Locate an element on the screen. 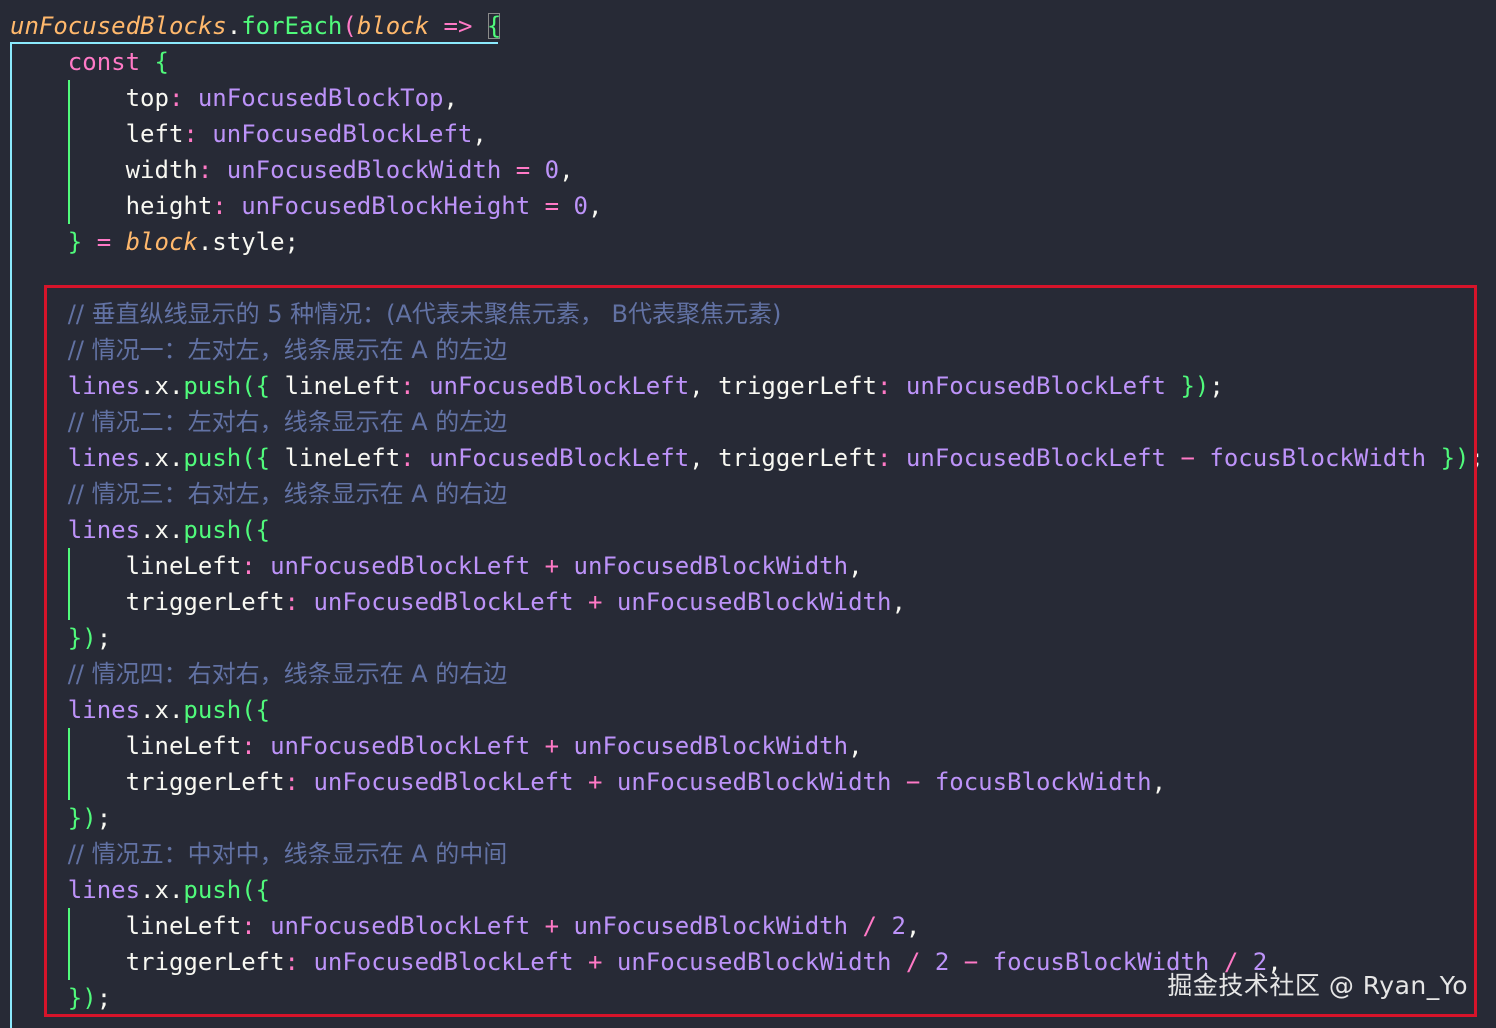 Image resolution: width=1496 pixels, height=1028 pixels. code-token: width is located at coordinates (161, 170).